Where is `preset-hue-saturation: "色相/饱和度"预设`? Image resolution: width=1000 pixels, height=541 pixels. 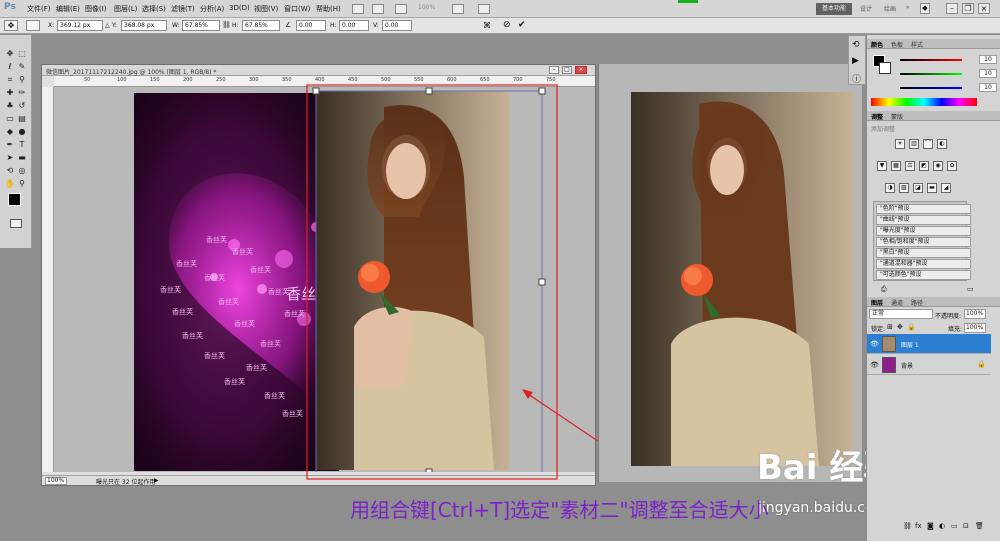 preset-hue-saturation: "色相/饱和度"预设 is located at coordinates (923, 242).